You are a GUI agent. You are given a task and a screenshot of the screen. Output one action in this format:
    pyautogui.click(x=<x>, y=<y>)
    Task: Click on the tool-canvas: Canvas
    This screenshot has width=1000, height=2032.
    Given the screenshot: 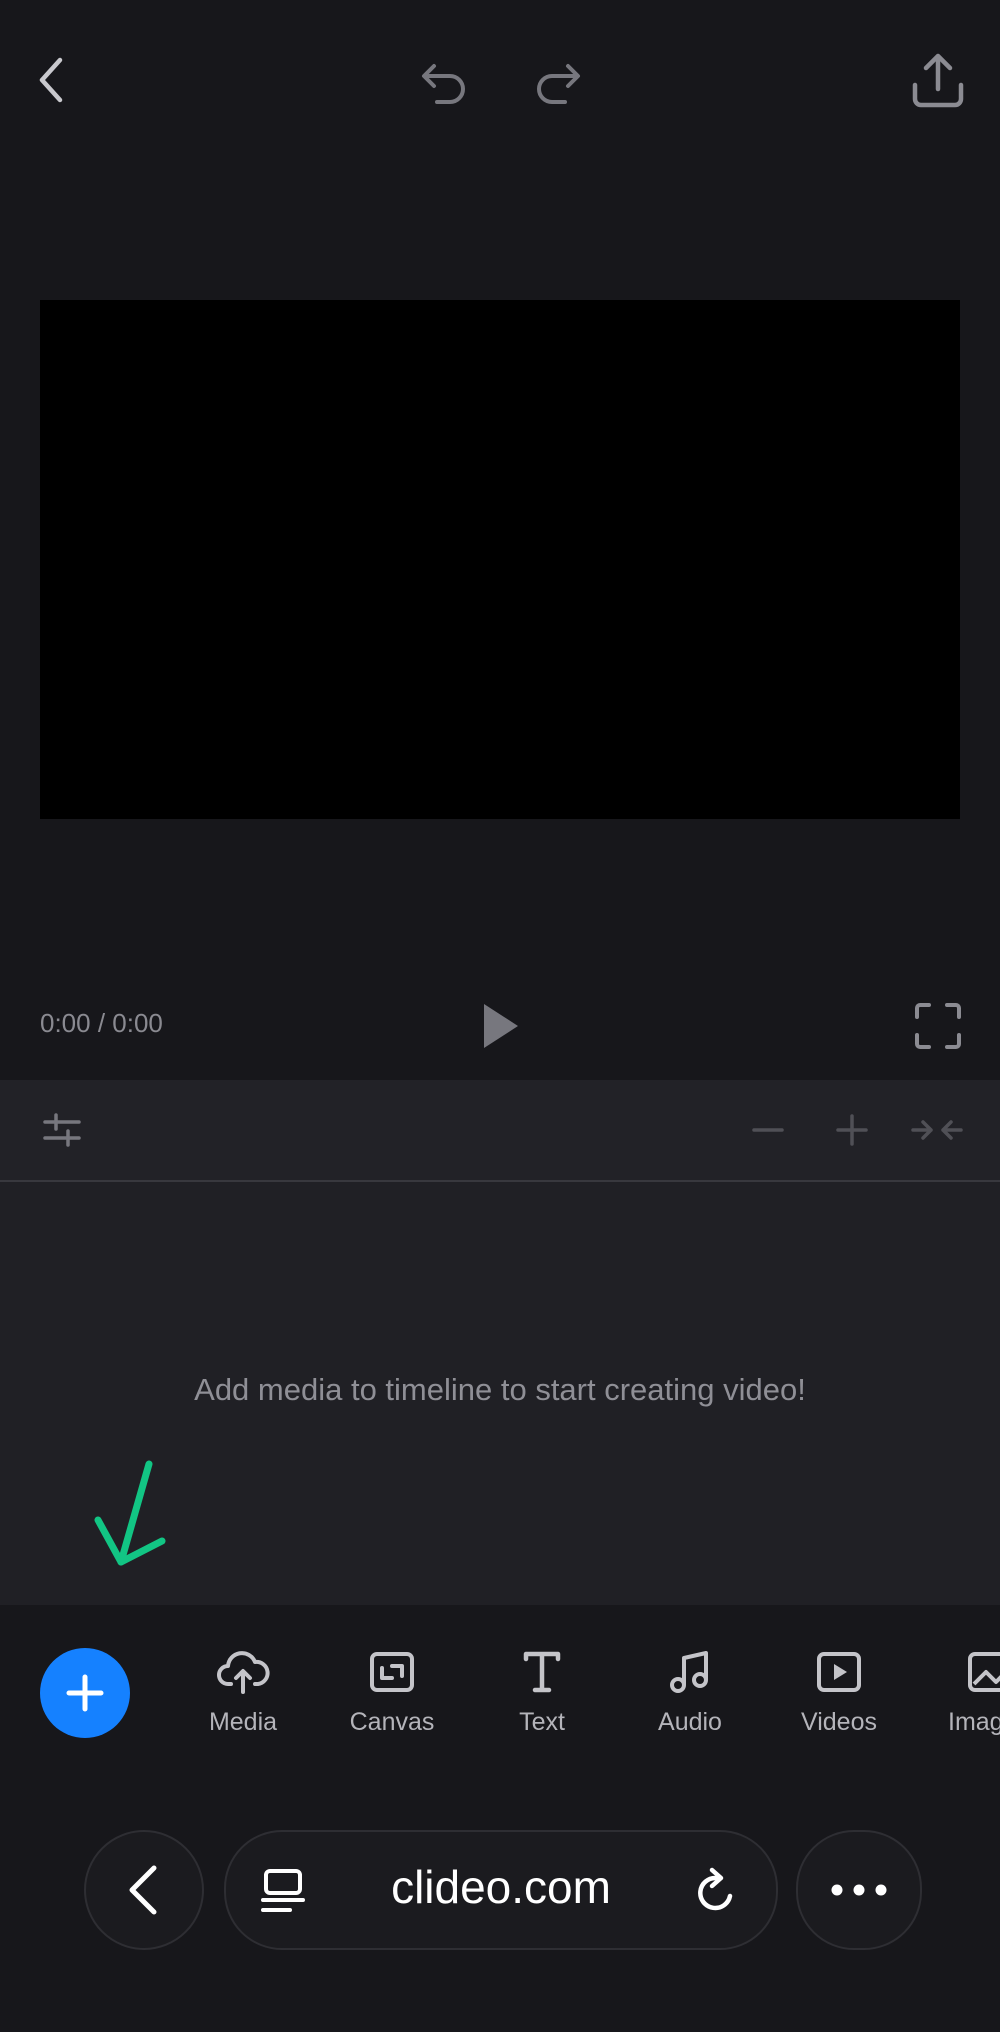 What is the action you would take?
    pyautogui.click(x=392, y=1692)
    